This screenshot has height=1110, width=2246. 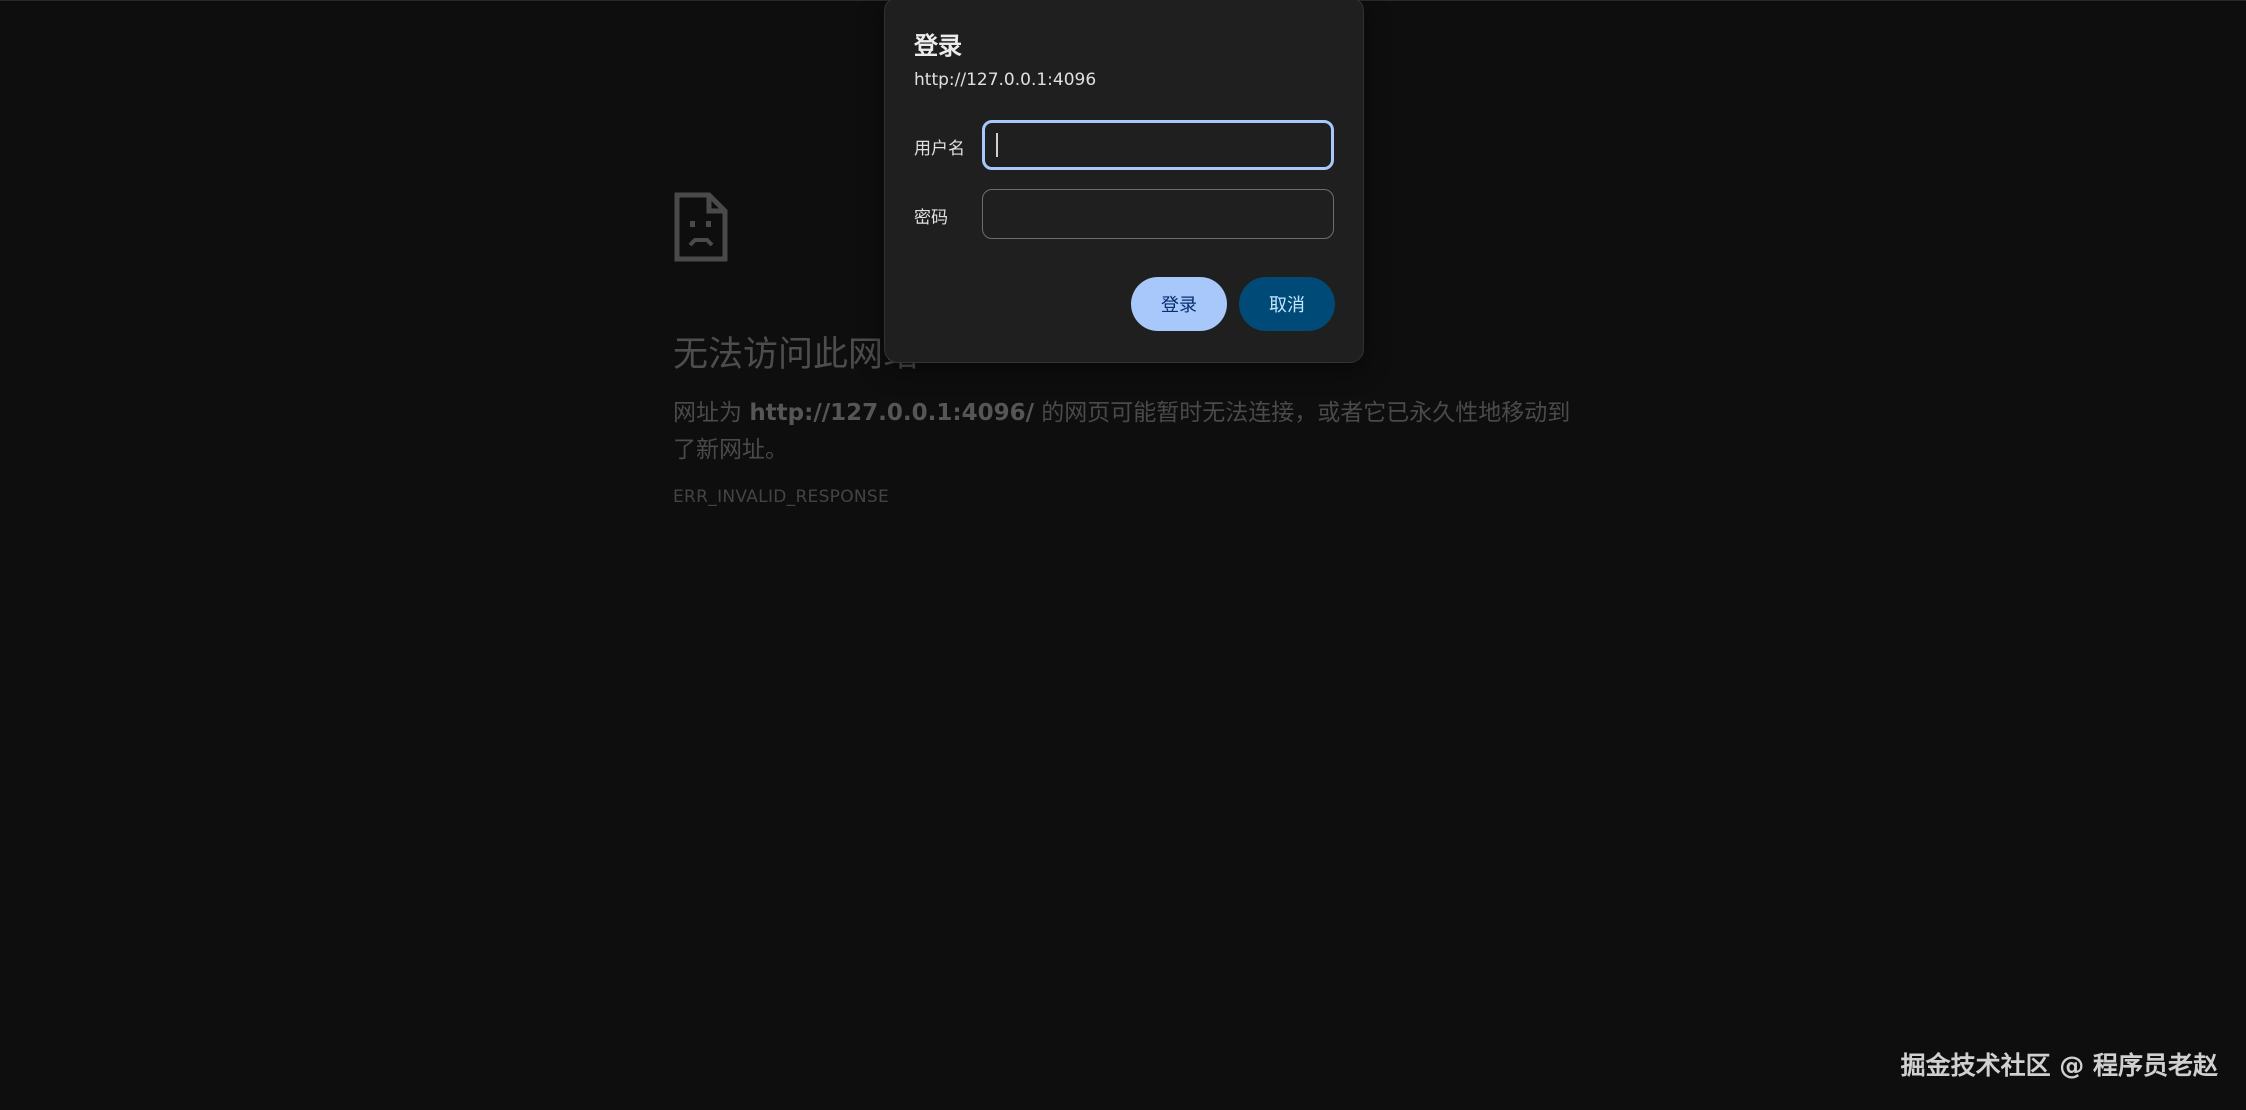 What do you see at coordinates (1287, 304) in the screenshot?
I see `cancel-button: 取消` at bounding box center [1287, 304].